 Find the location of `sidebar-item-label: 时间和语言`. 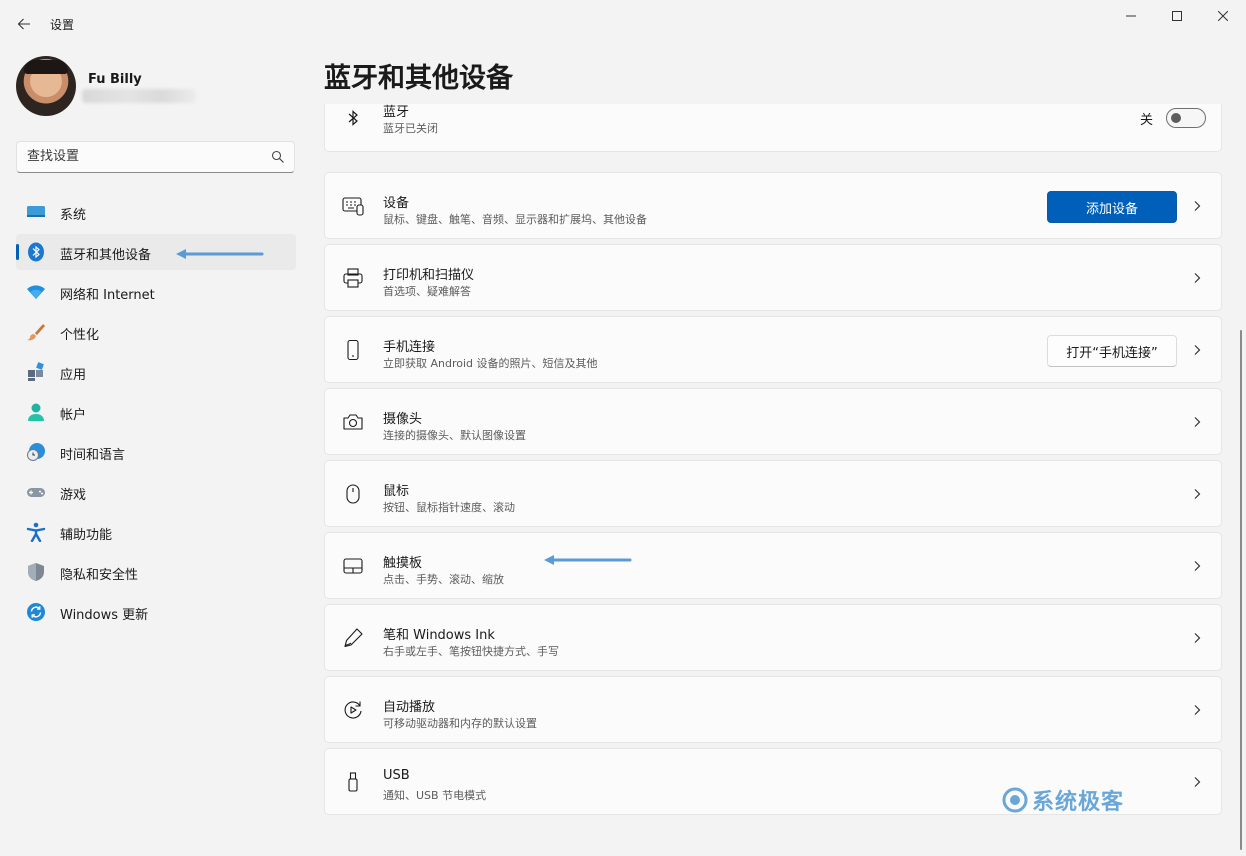

sidebar-item-label: 时间和语言 is located at coordinates (93, 455).